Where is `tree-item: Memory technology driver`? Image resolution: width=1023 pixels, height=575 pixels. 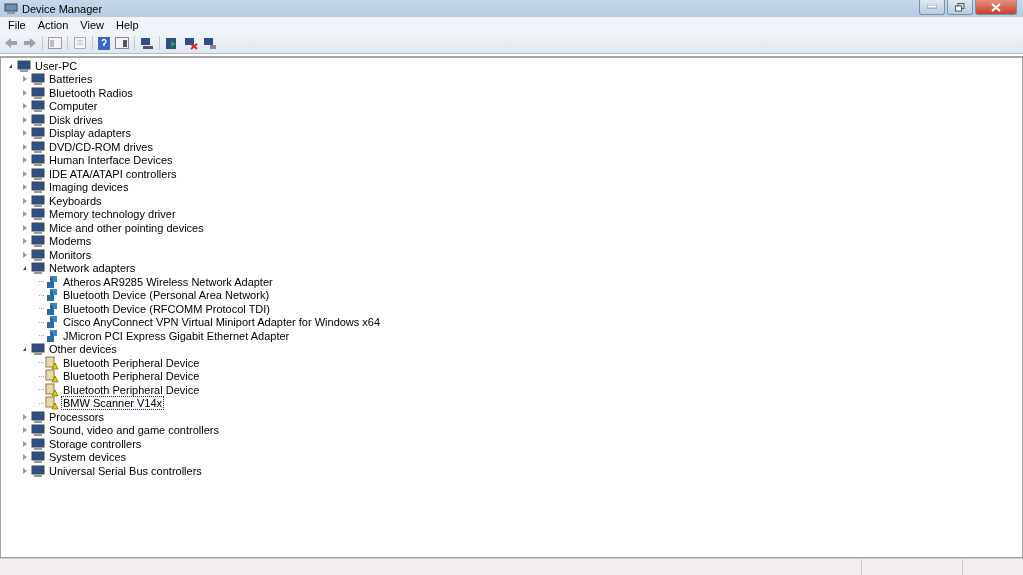
tree-item: Memory technology driver is located at coordinates (112, 214).